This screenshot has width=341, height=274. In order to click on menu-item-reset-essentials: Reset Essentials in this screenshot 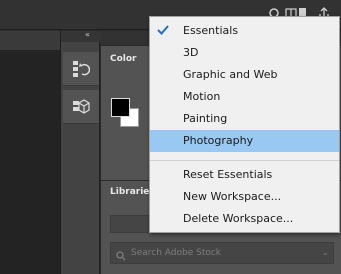, I will do `click(244, 175)`.